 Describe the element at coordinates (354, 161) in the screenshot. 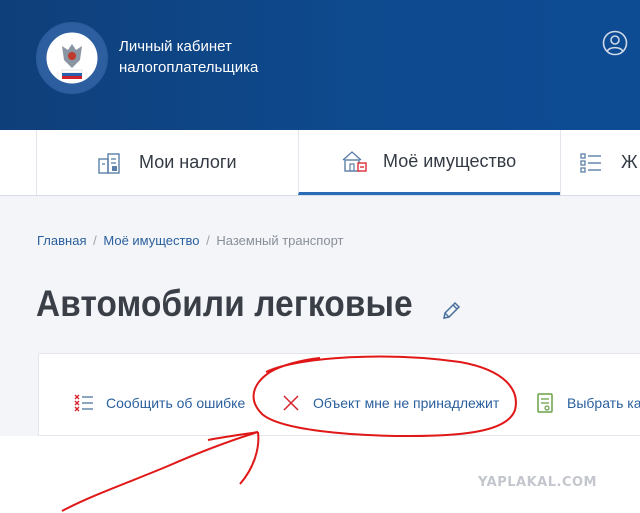

I see `property-icon` at that location.